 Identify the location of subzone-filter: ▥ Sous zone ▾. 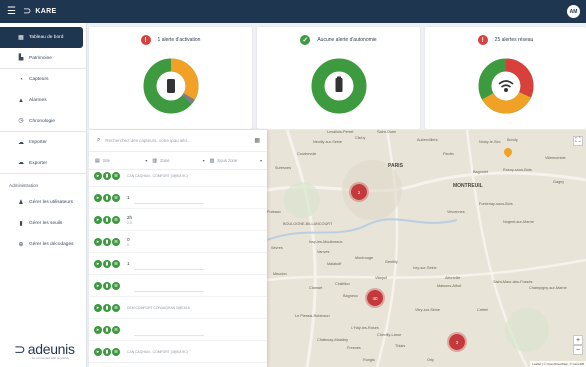
(238, 161).